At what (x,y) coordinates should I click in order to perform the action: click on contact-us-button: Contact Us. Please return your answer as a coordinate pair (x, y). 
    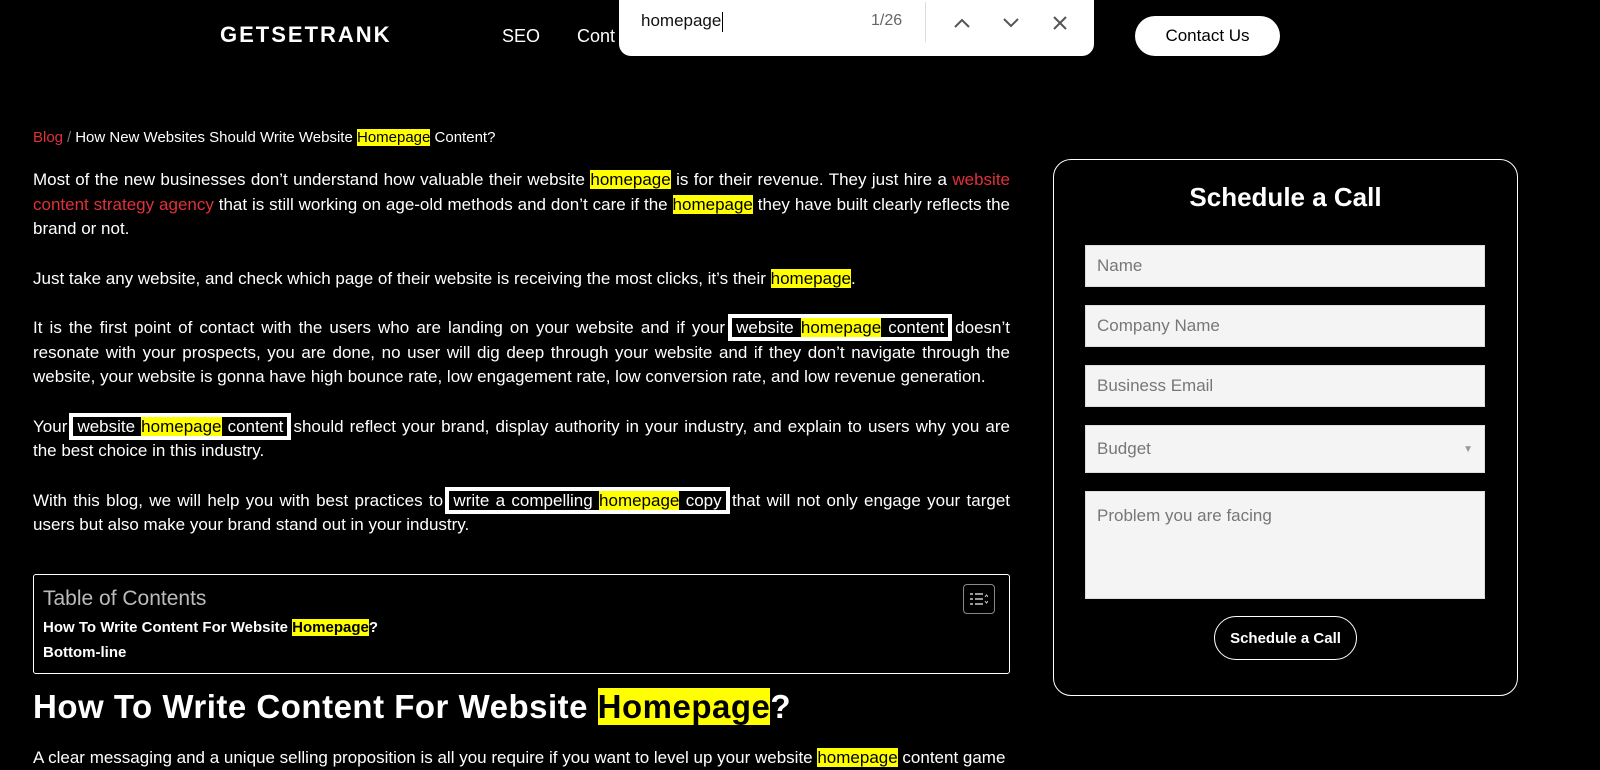
    Looking at the image, I should click on (1207, 36).